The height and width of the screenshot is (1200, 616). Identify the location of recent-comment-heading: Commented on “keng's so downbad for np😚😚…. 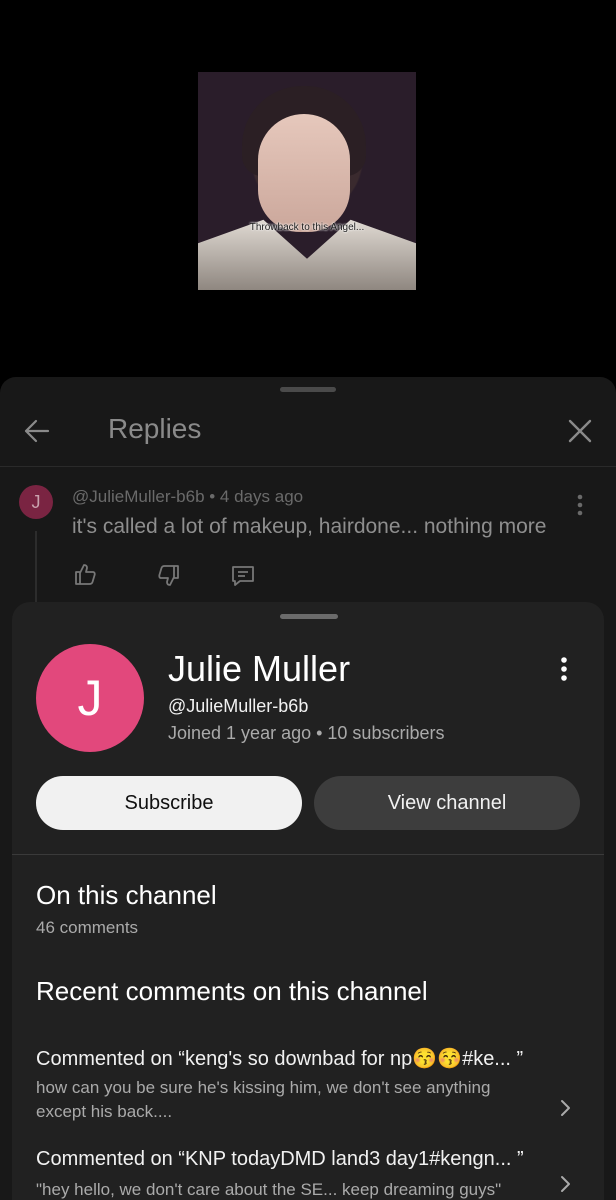
(280, 1059).